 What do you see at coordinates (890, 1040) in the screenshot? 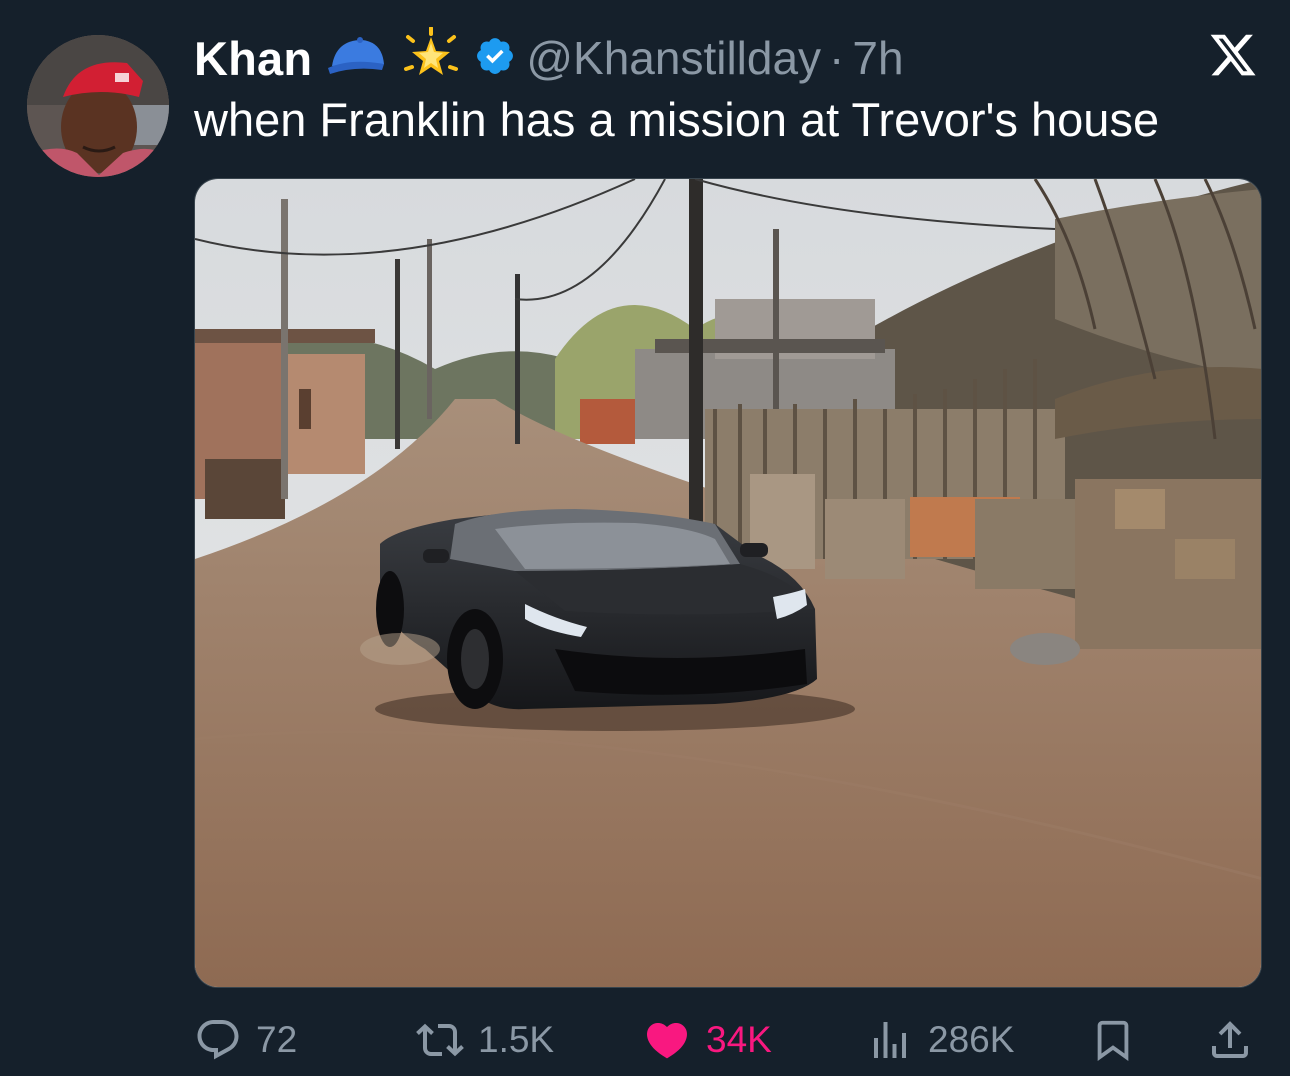
I see `views-chart-icon` at bounding box center [890, 1040].